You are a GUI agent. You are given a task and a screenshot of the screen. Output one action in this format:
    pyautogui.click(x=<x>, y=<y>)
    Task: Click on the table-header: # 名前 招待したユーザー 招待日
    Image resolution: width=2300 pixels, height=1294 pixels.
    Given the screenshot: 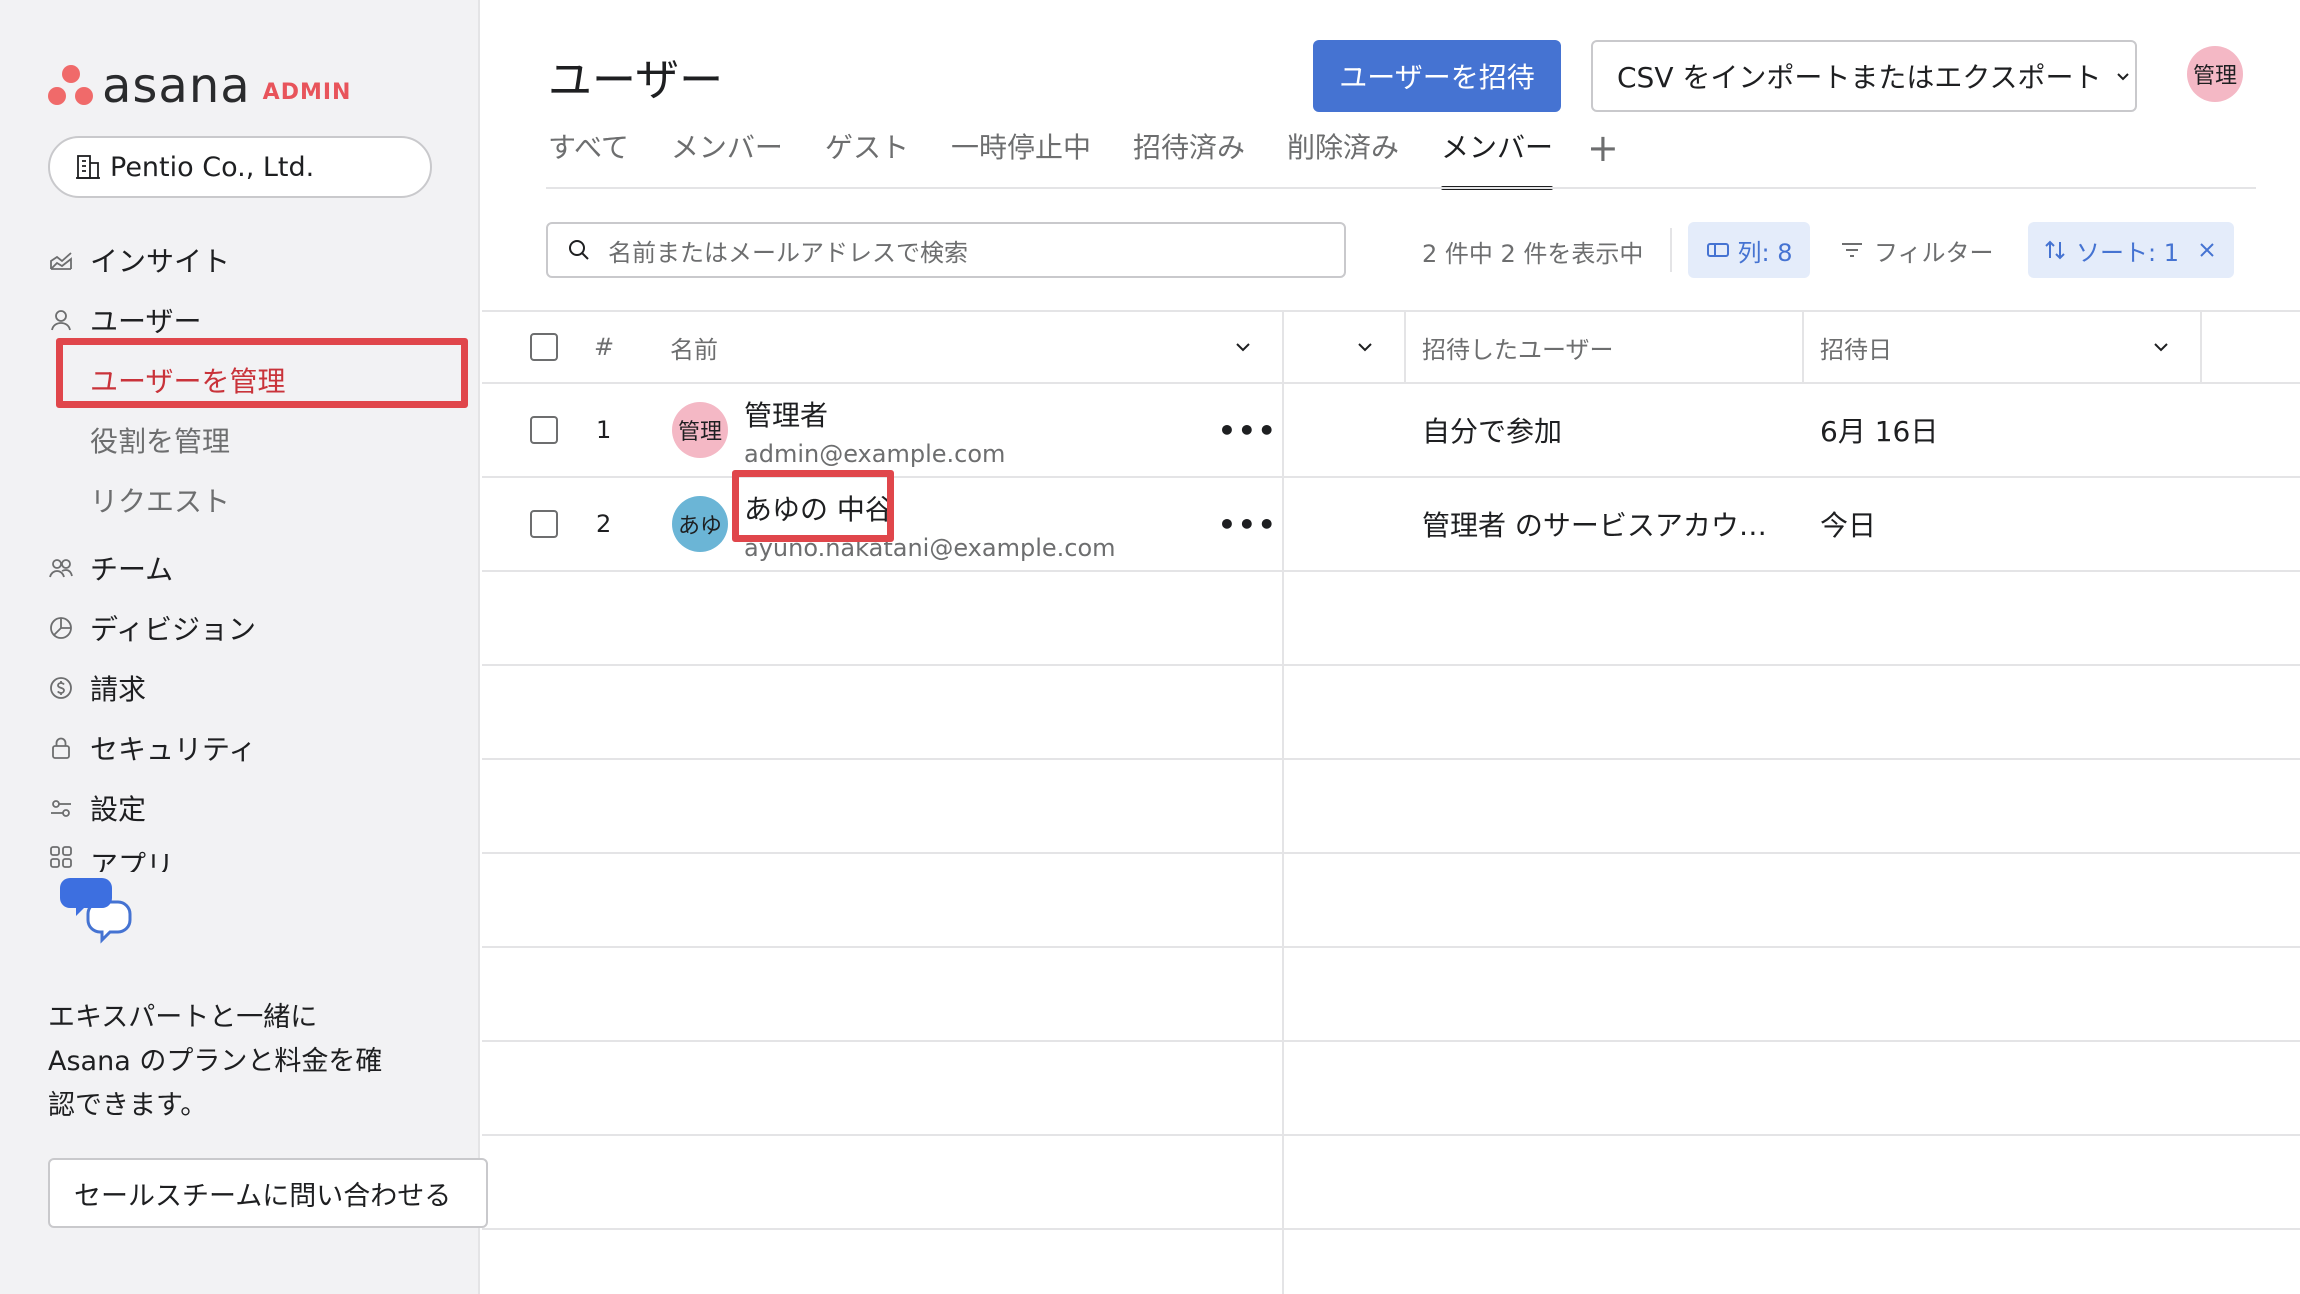 What is the action you would take?
    pyautogui.click(x=1391, y=347)
    